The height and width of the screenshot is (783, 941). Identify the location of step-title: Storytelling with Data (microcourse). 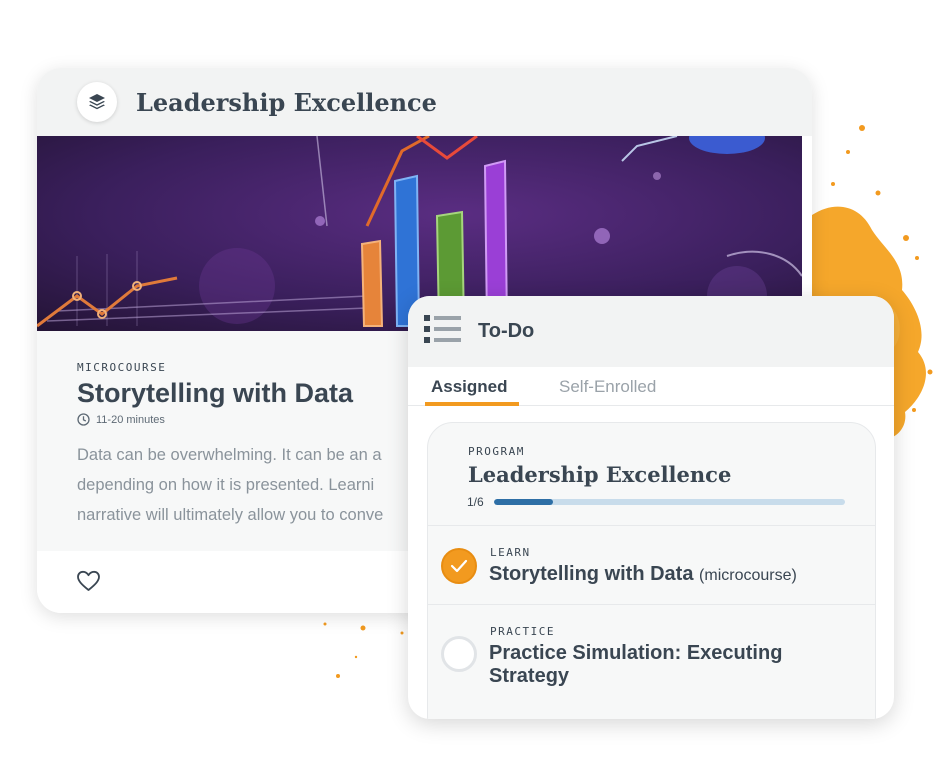
(643, 575).